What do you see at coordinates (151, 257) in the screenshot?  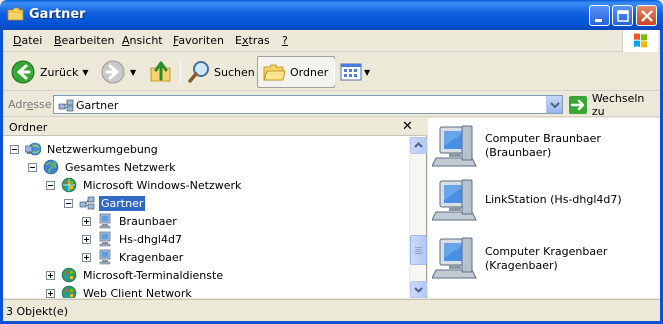 I see `tree-item-label: Kragenbaer` at bounding box center [151, 257].